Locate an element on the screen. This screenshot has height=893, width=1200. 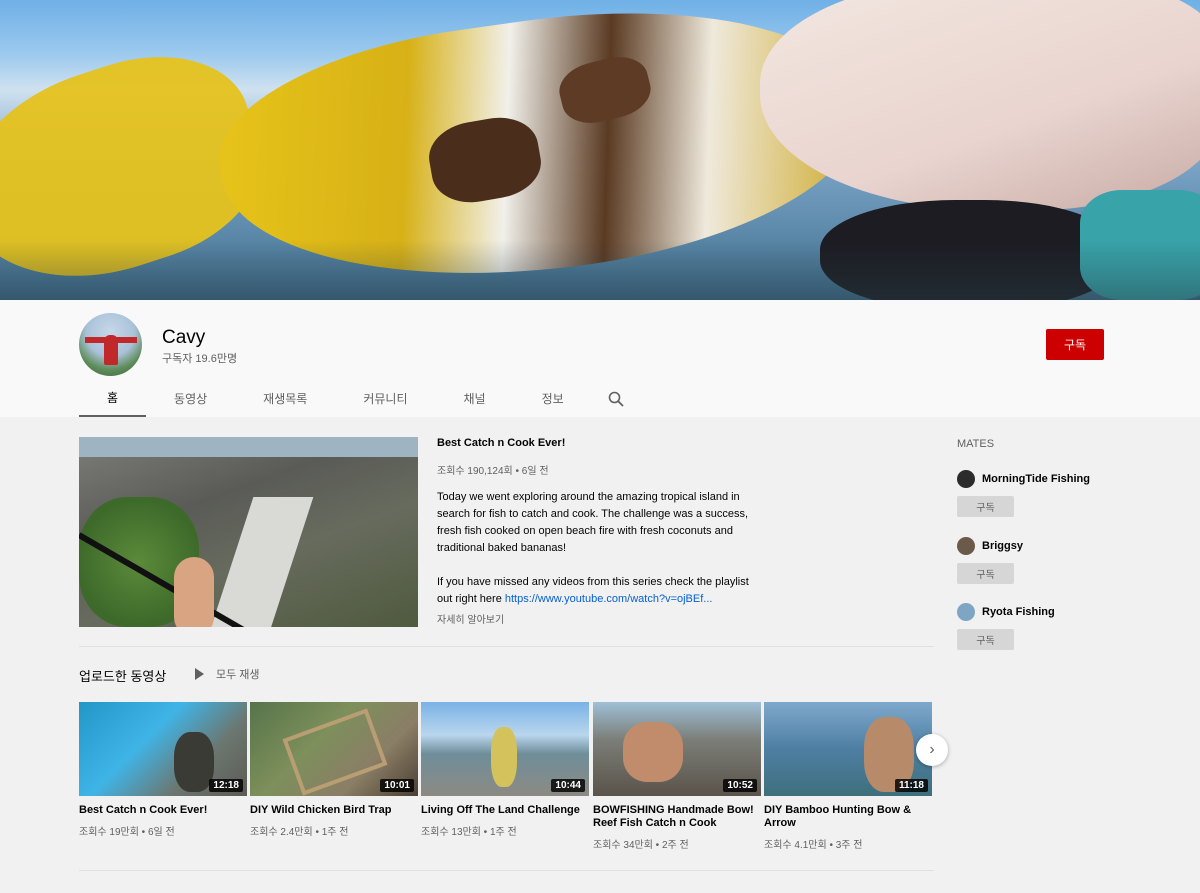
chevron-right-icon: › is located at coordinates (932, 749).